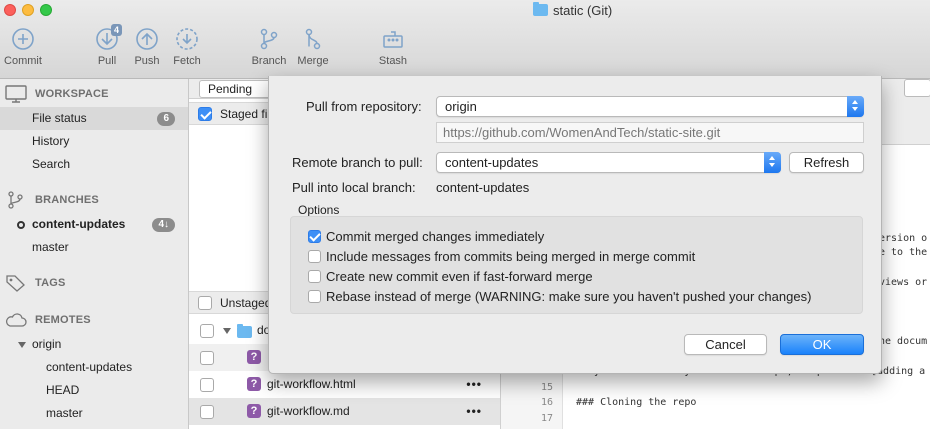 Image resolution: width=930 pixels, height=429 pixels. I want to click on stage-all-checkbox, so click(205, 114).